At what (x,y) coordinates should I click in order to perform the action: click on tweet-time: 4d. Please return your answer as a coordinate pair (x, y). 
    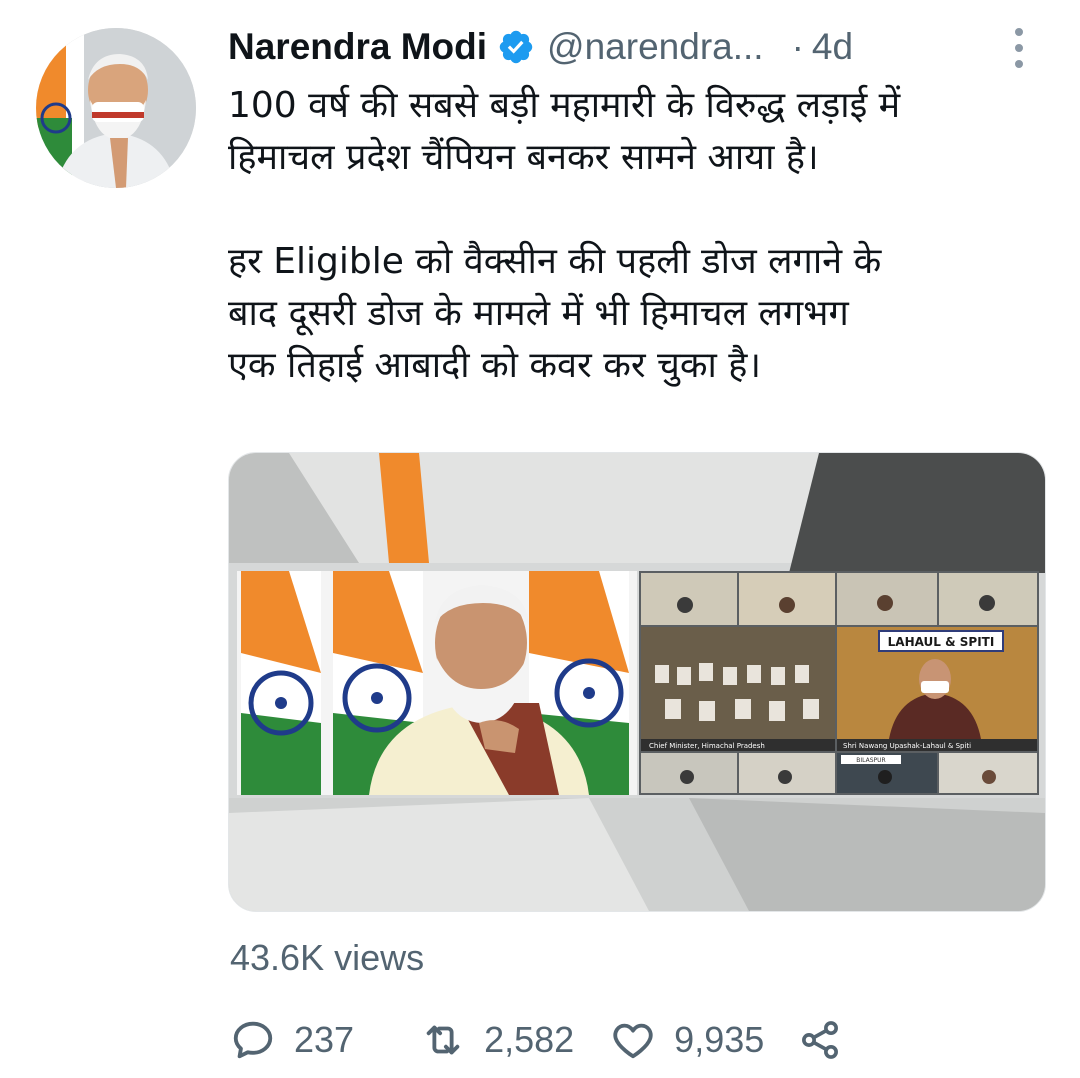
    Looking at the image, I should click on (832, 47).